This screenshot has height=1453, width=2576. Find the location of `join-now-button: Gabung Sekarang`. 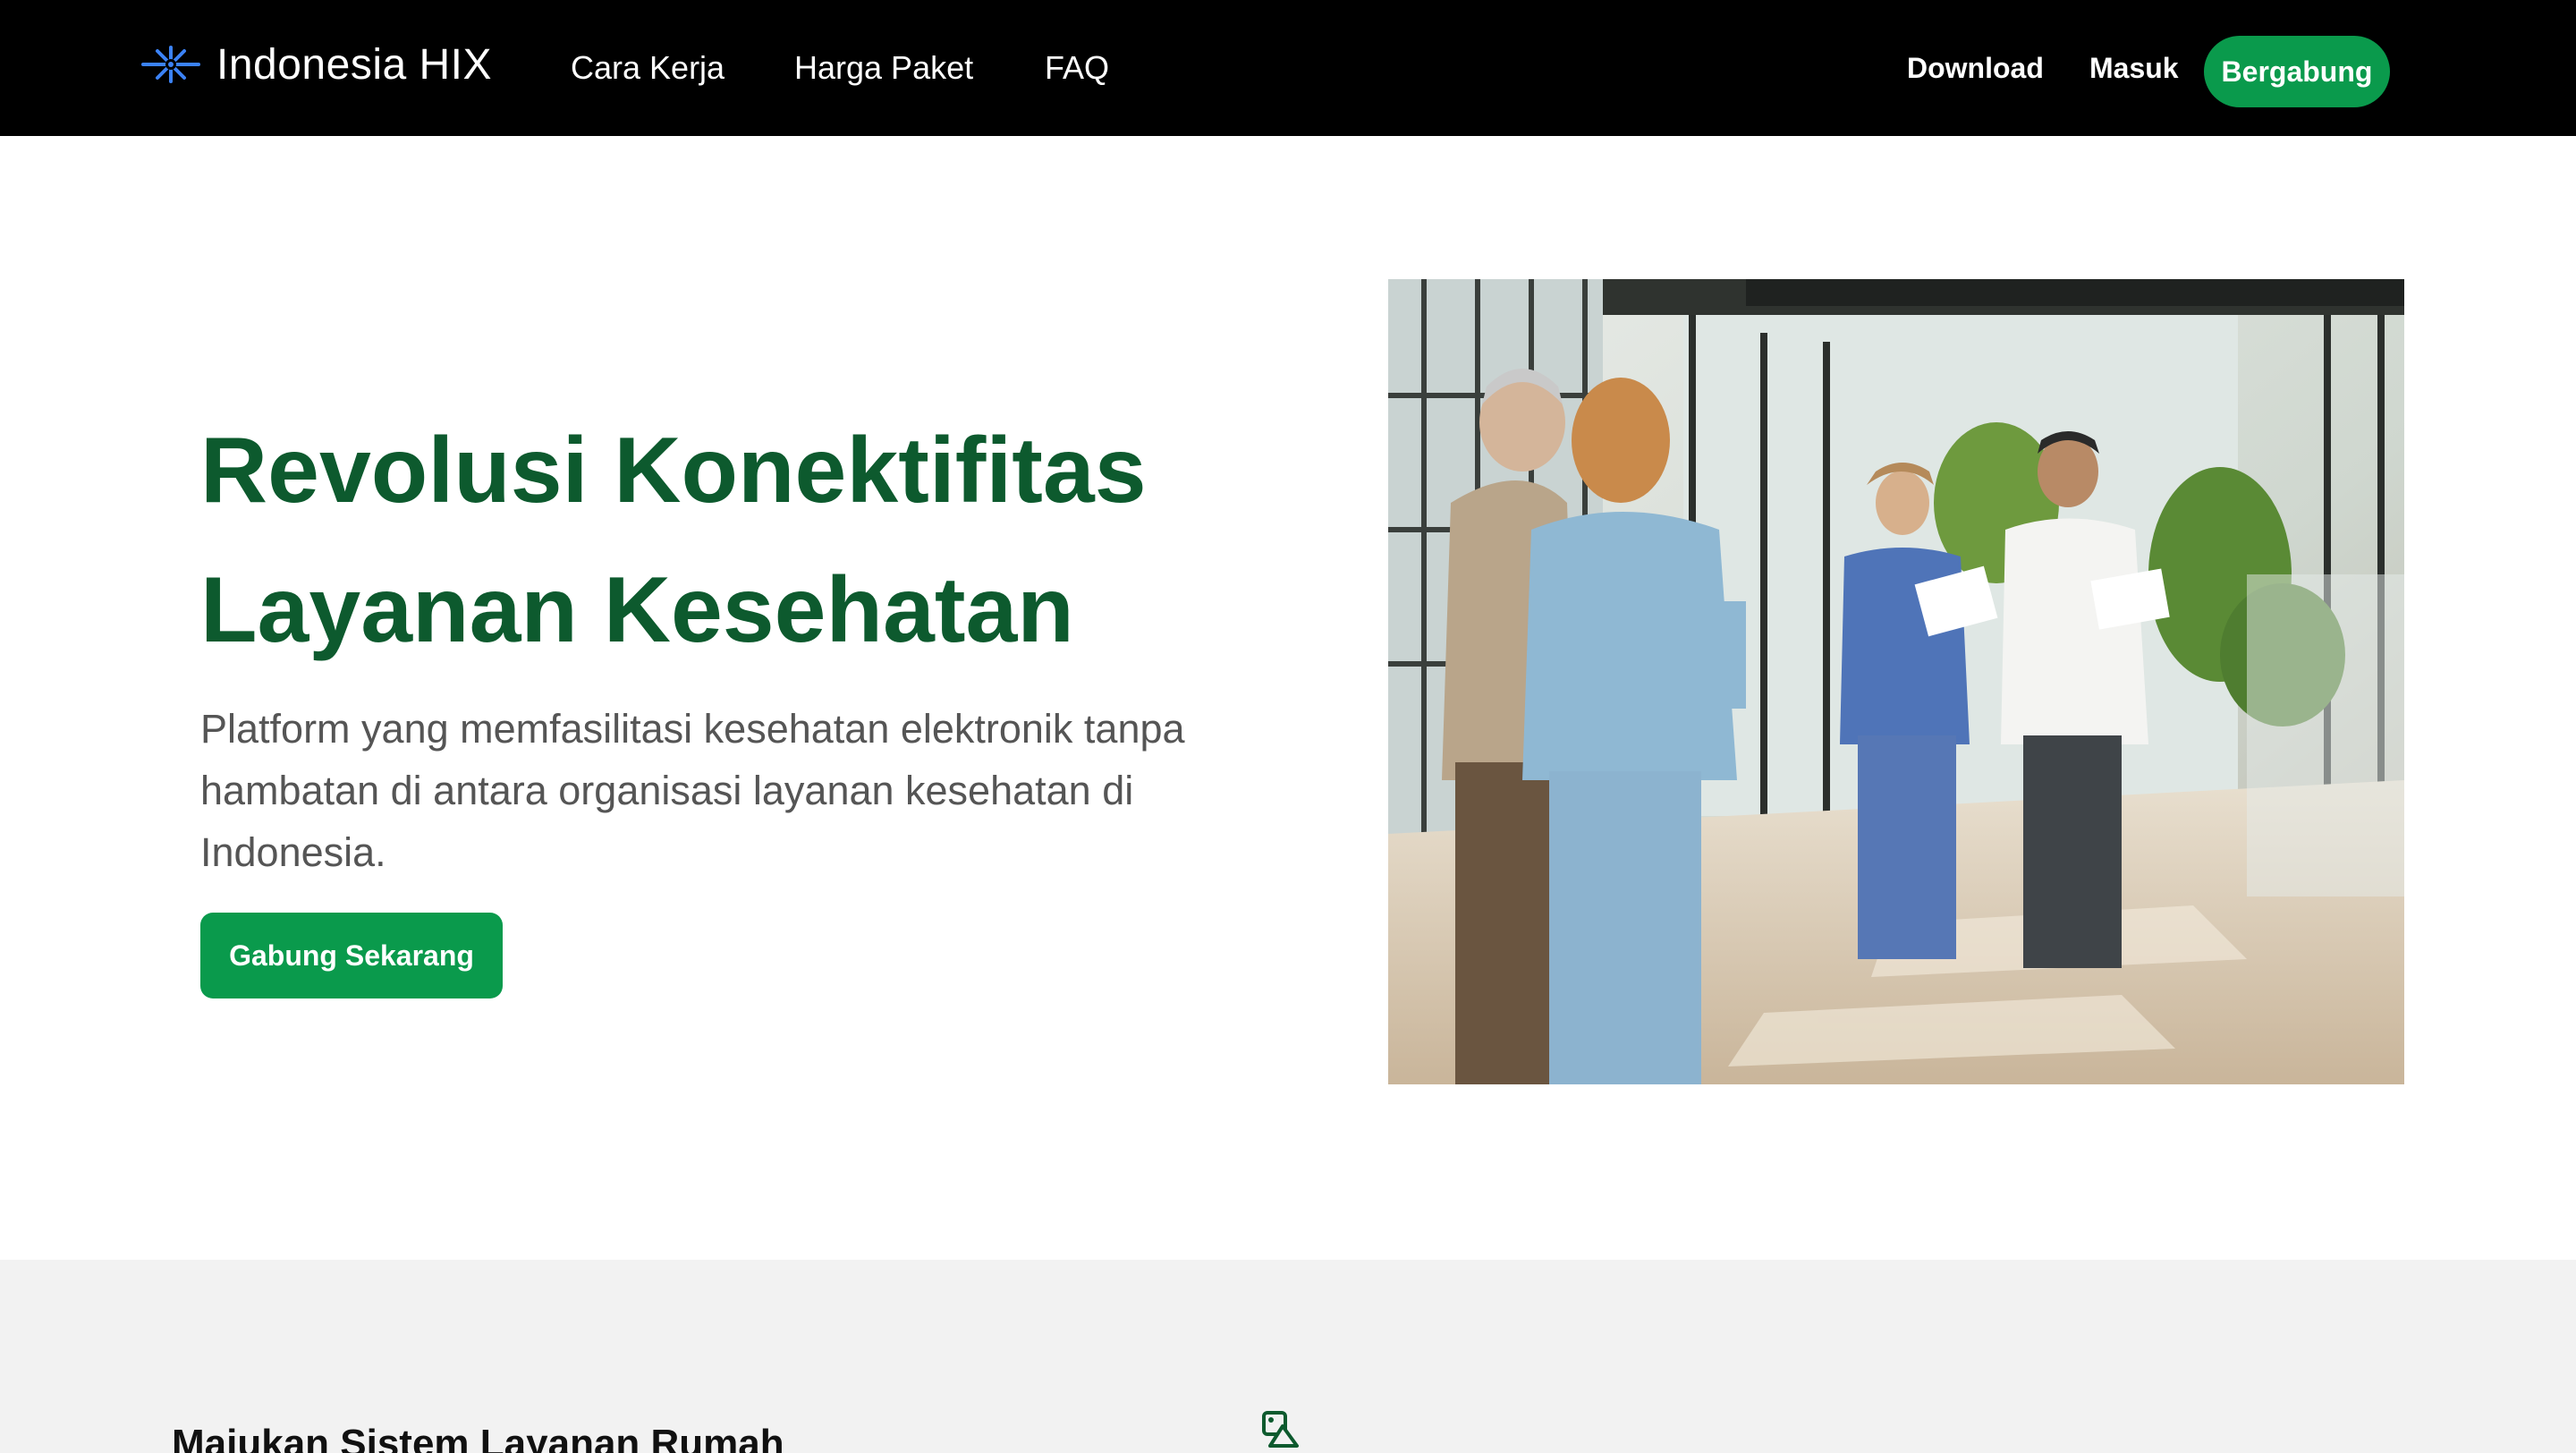

join-now-button: Gabung Sekarang is located at coordinates (351, 955).